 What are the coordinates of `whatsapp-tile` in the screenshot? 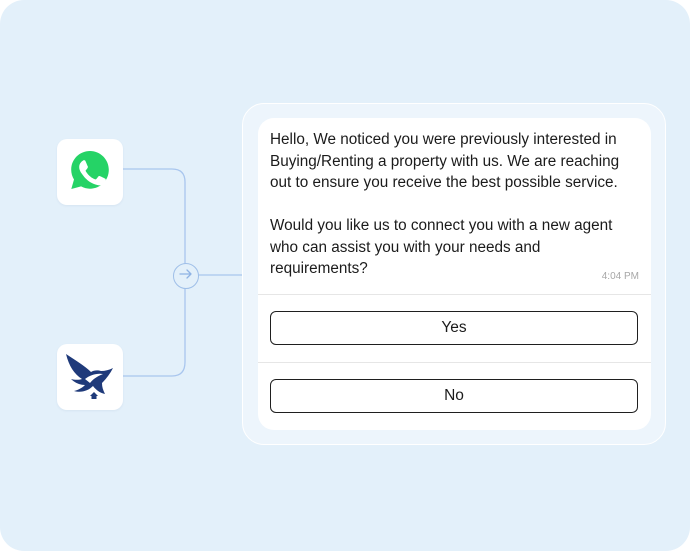 It's located at (90, 172).